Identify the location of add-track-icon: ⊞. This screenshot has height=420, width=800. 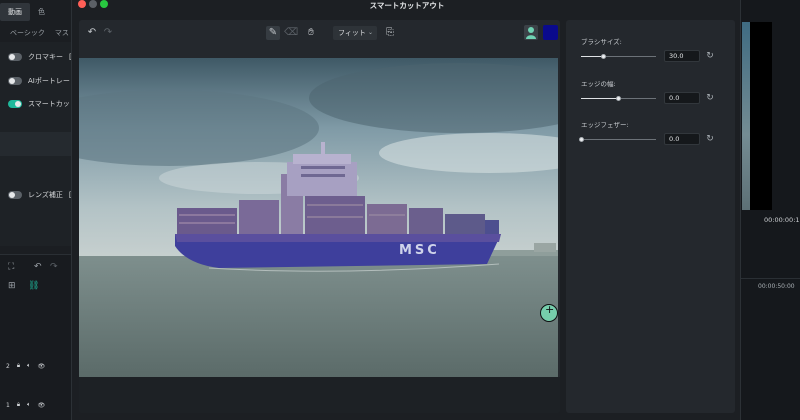
(12, 286).